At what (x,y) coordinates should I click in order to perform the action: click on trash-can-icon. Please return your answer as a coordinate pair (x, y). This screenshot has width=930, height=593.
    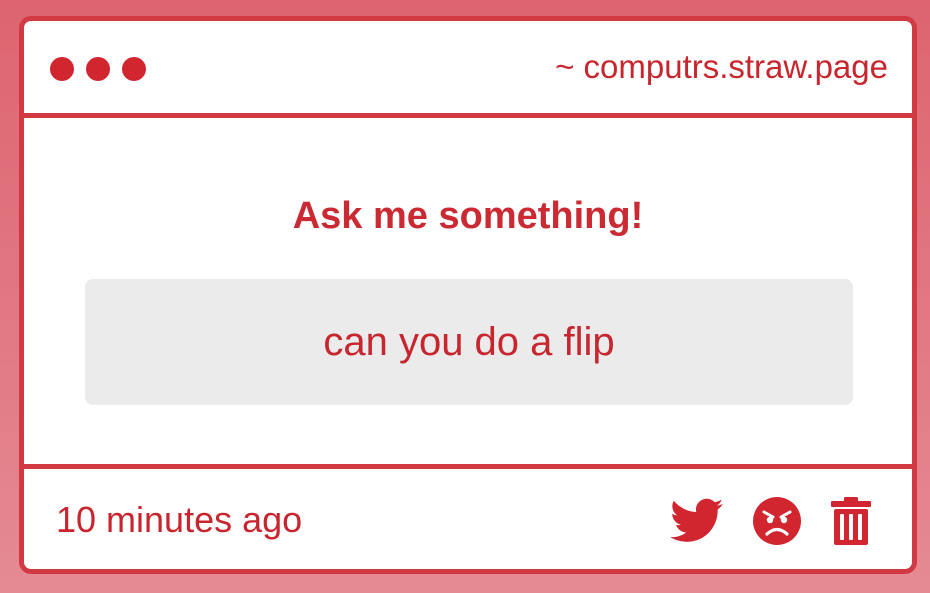
    Looking at the image, I should click on (851, 521).